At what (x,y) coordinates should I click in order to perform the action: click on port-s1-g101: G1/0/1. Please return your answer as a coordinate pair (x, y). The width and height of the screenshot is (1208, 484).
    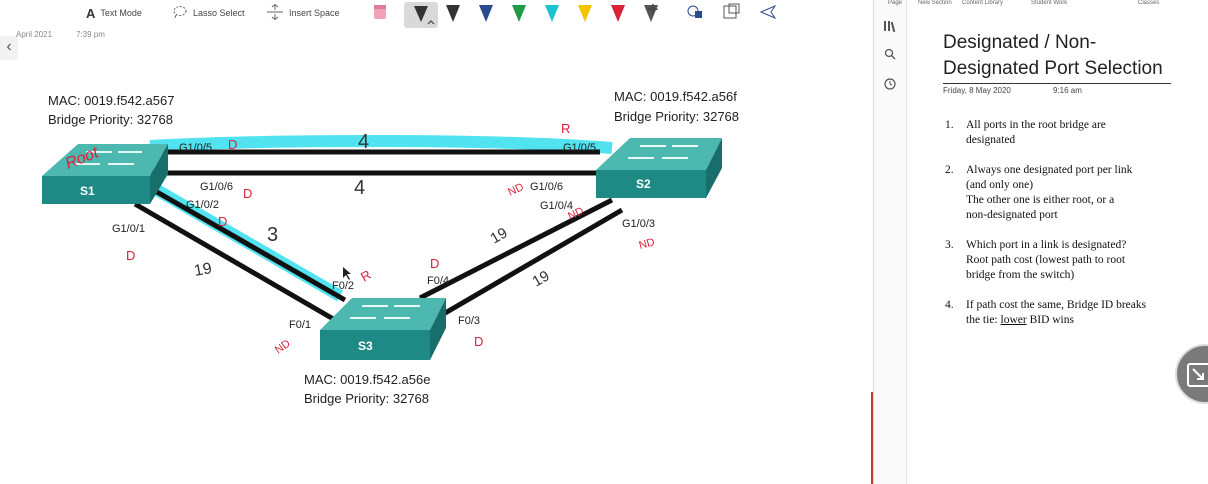
    Looking at the image, I should click on (128, 229).